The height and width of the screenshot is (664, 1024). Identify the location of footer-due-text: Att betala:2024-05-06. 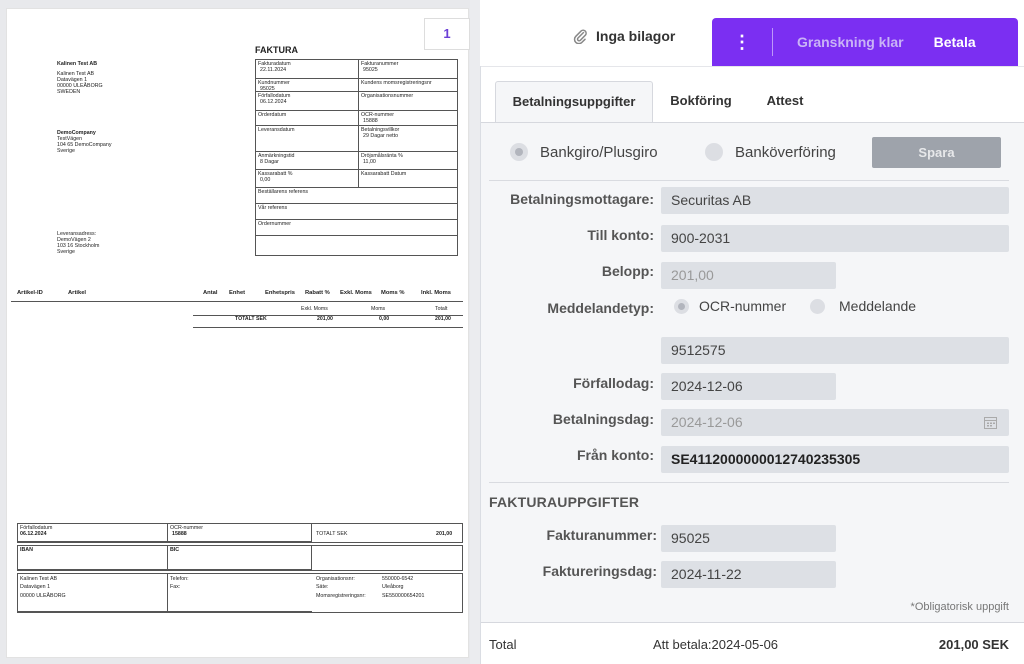
(716, 644).